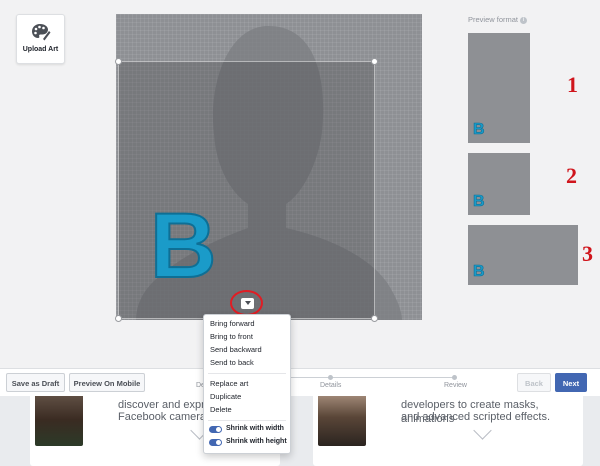 Image resolution: width=600 pixels, height=466 pixels. Describe the element at coordinates (215, 429) in the screenshot. I see `shrink-width-toggle` at that location.